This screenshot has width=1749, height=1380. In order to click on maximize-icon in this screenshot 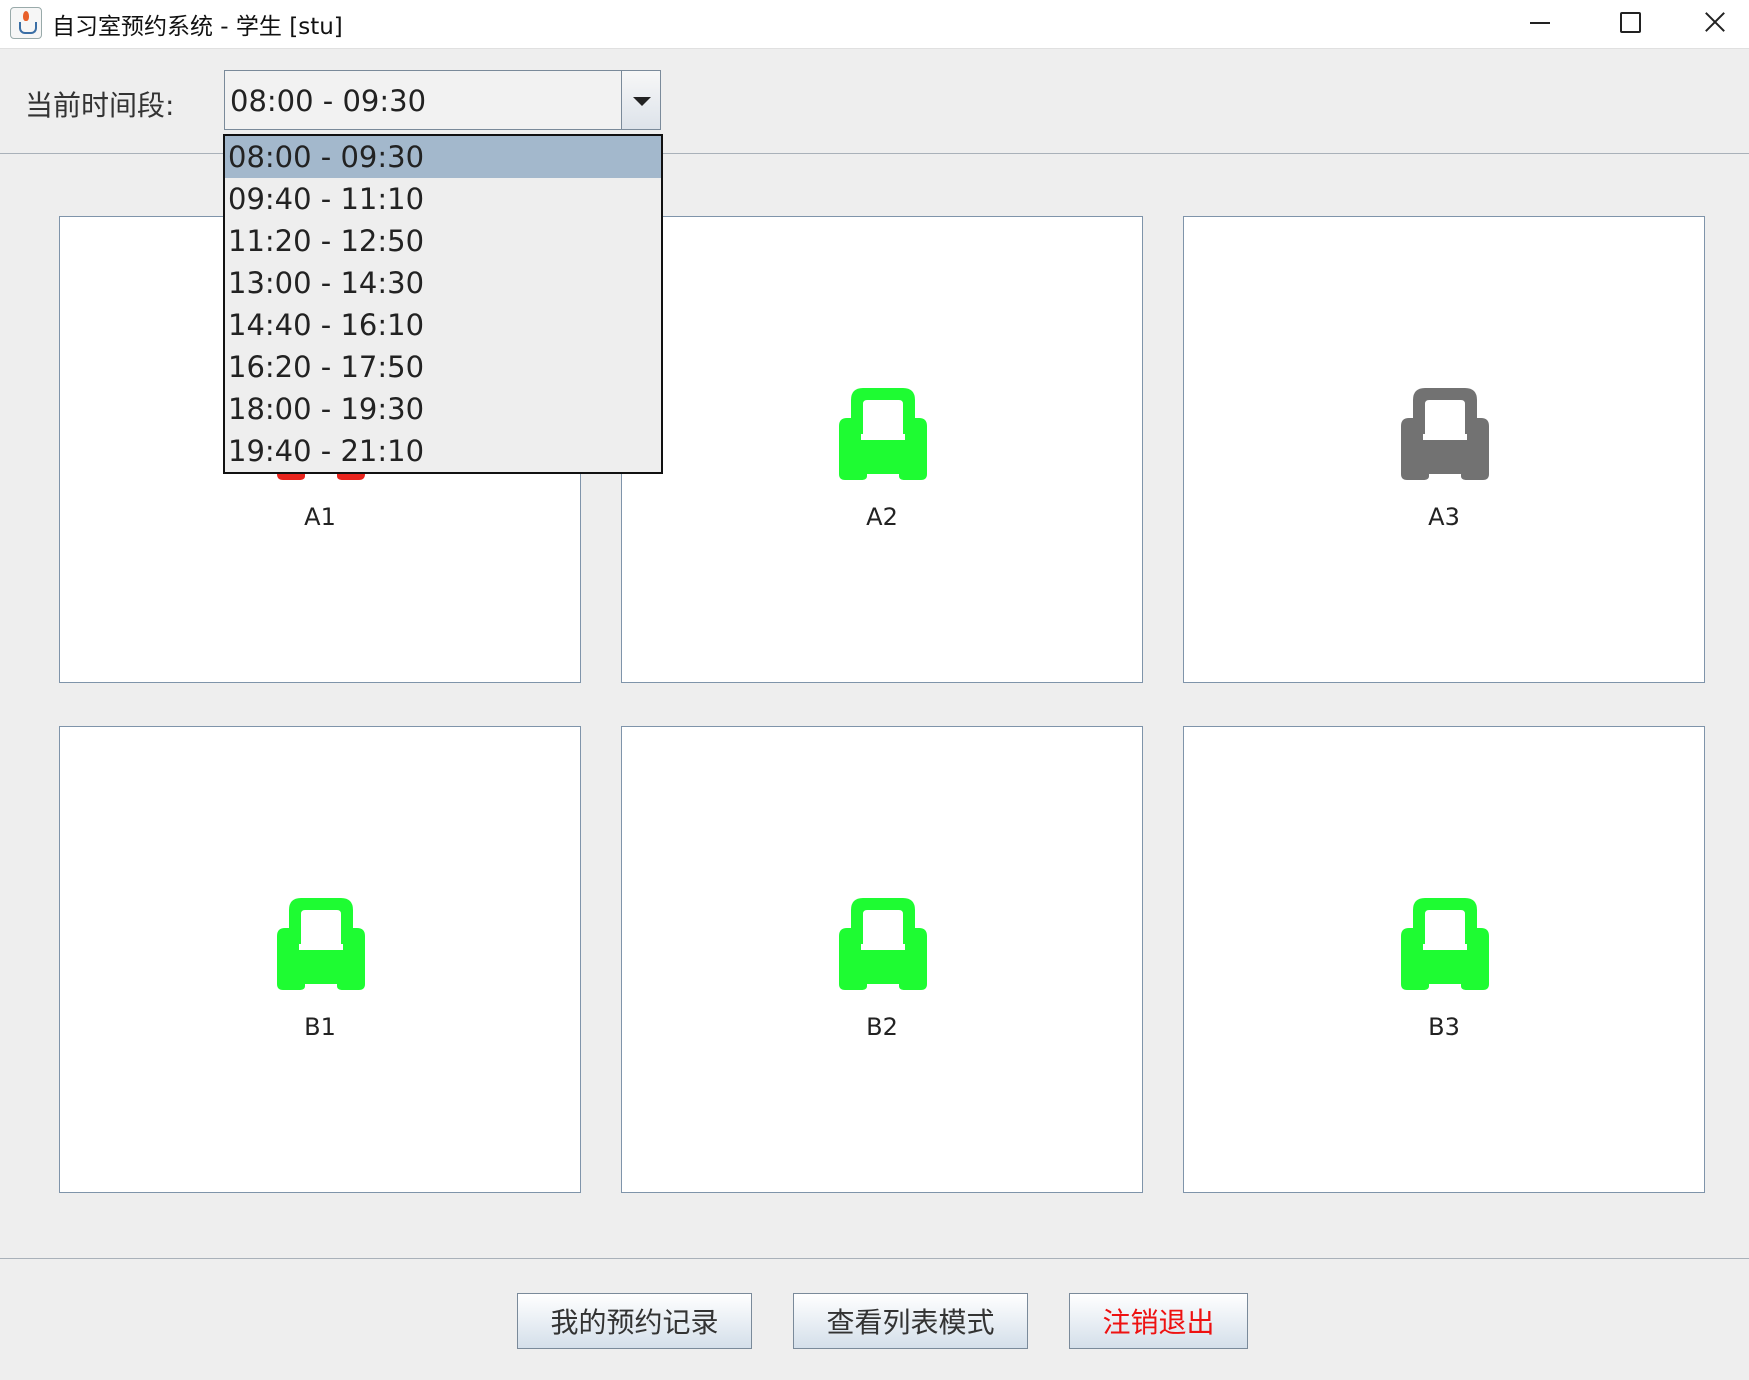, I will do `click(1630, 22)`.